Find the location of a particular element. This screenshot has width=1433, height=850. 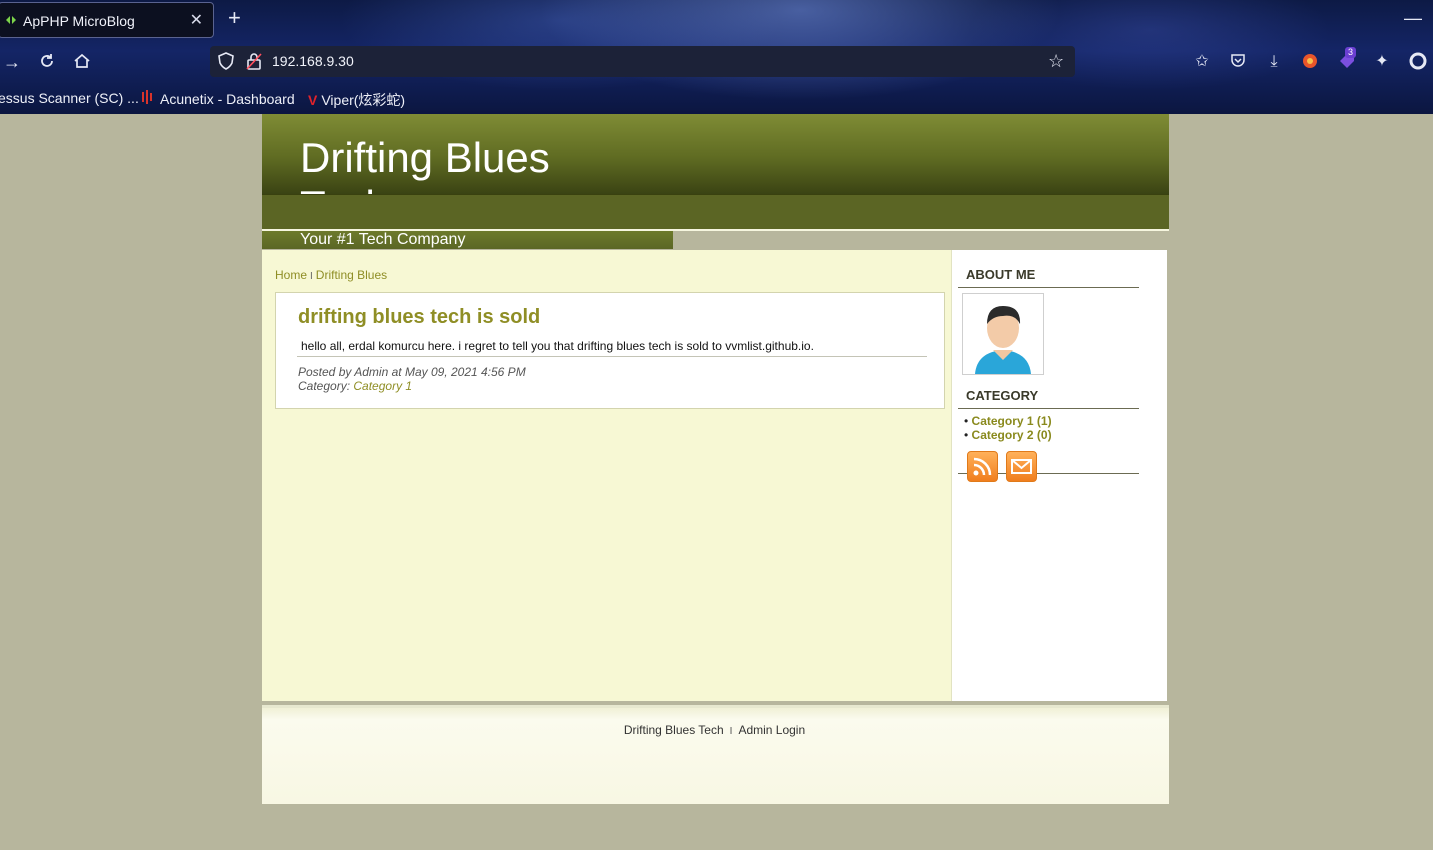

footer-separator: I is located at coordinates (731, 731).